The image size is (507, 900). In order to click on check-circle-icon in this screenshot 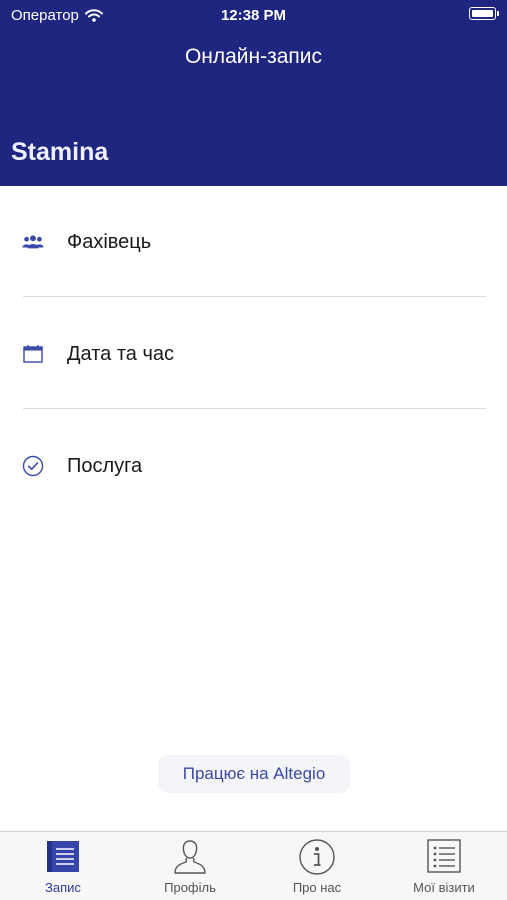, I will do `click(33, 466)`.